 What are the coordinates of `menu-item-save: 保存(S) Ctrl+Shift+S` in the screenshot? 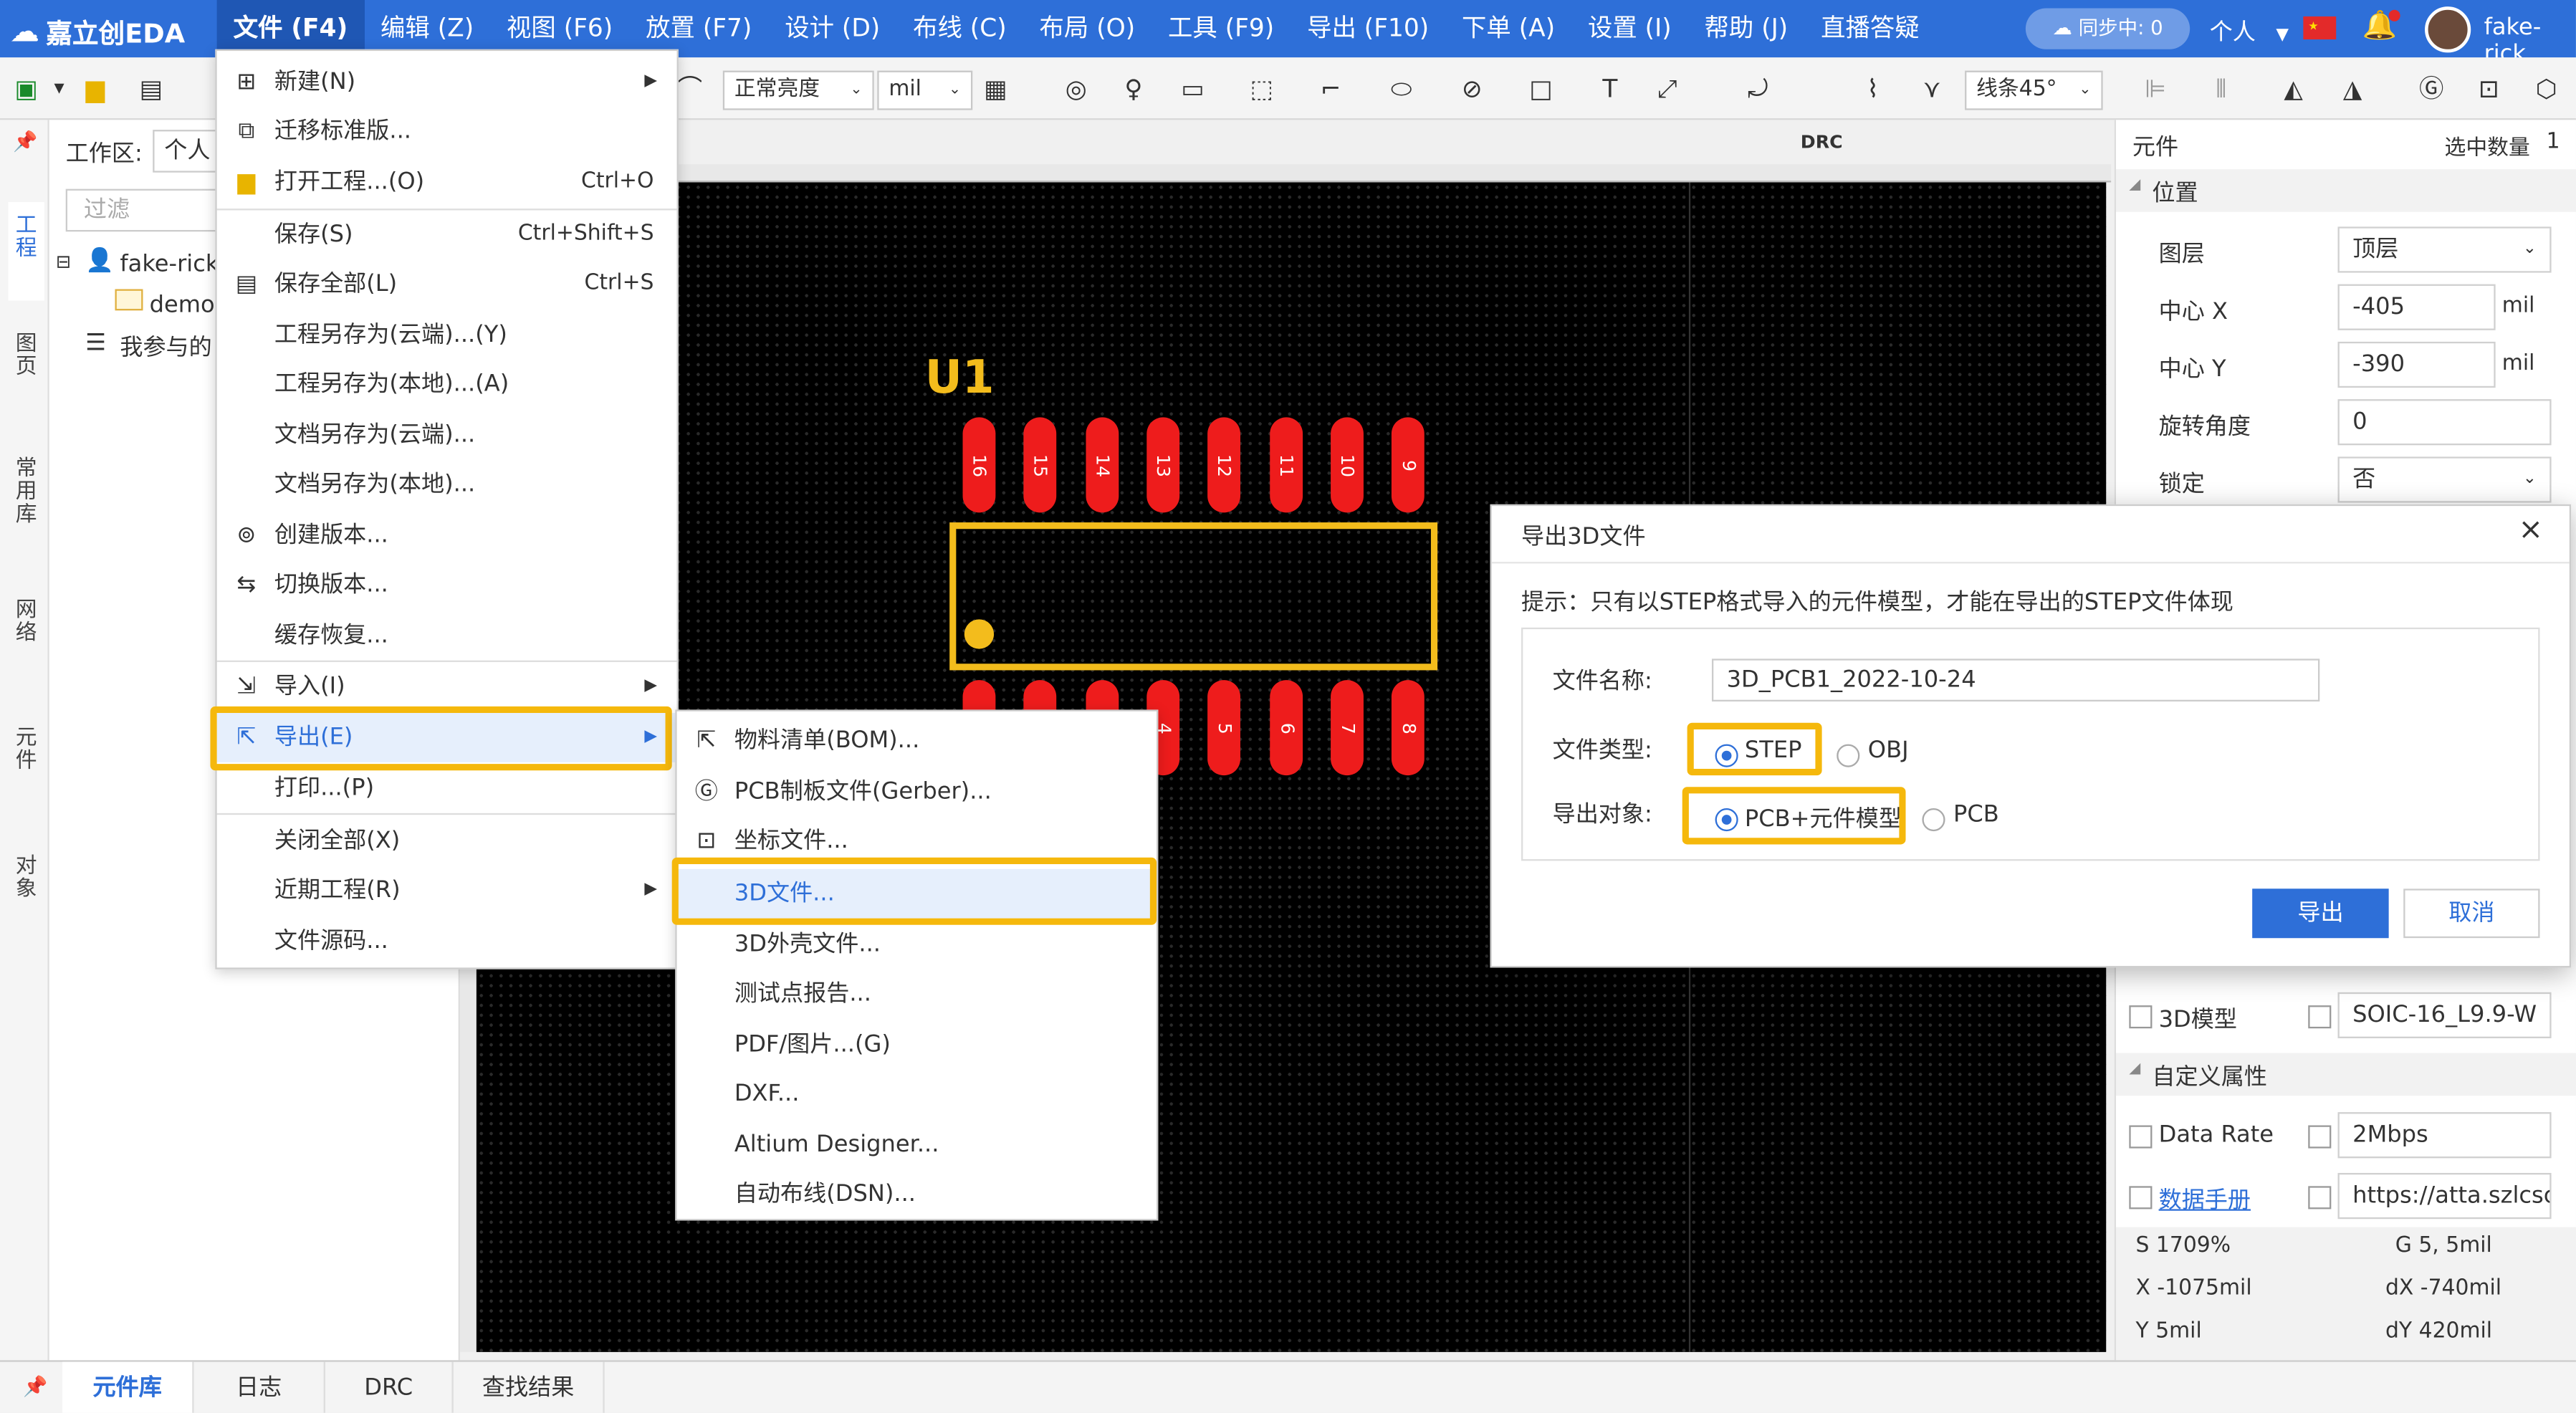 It's located at (447, 234).